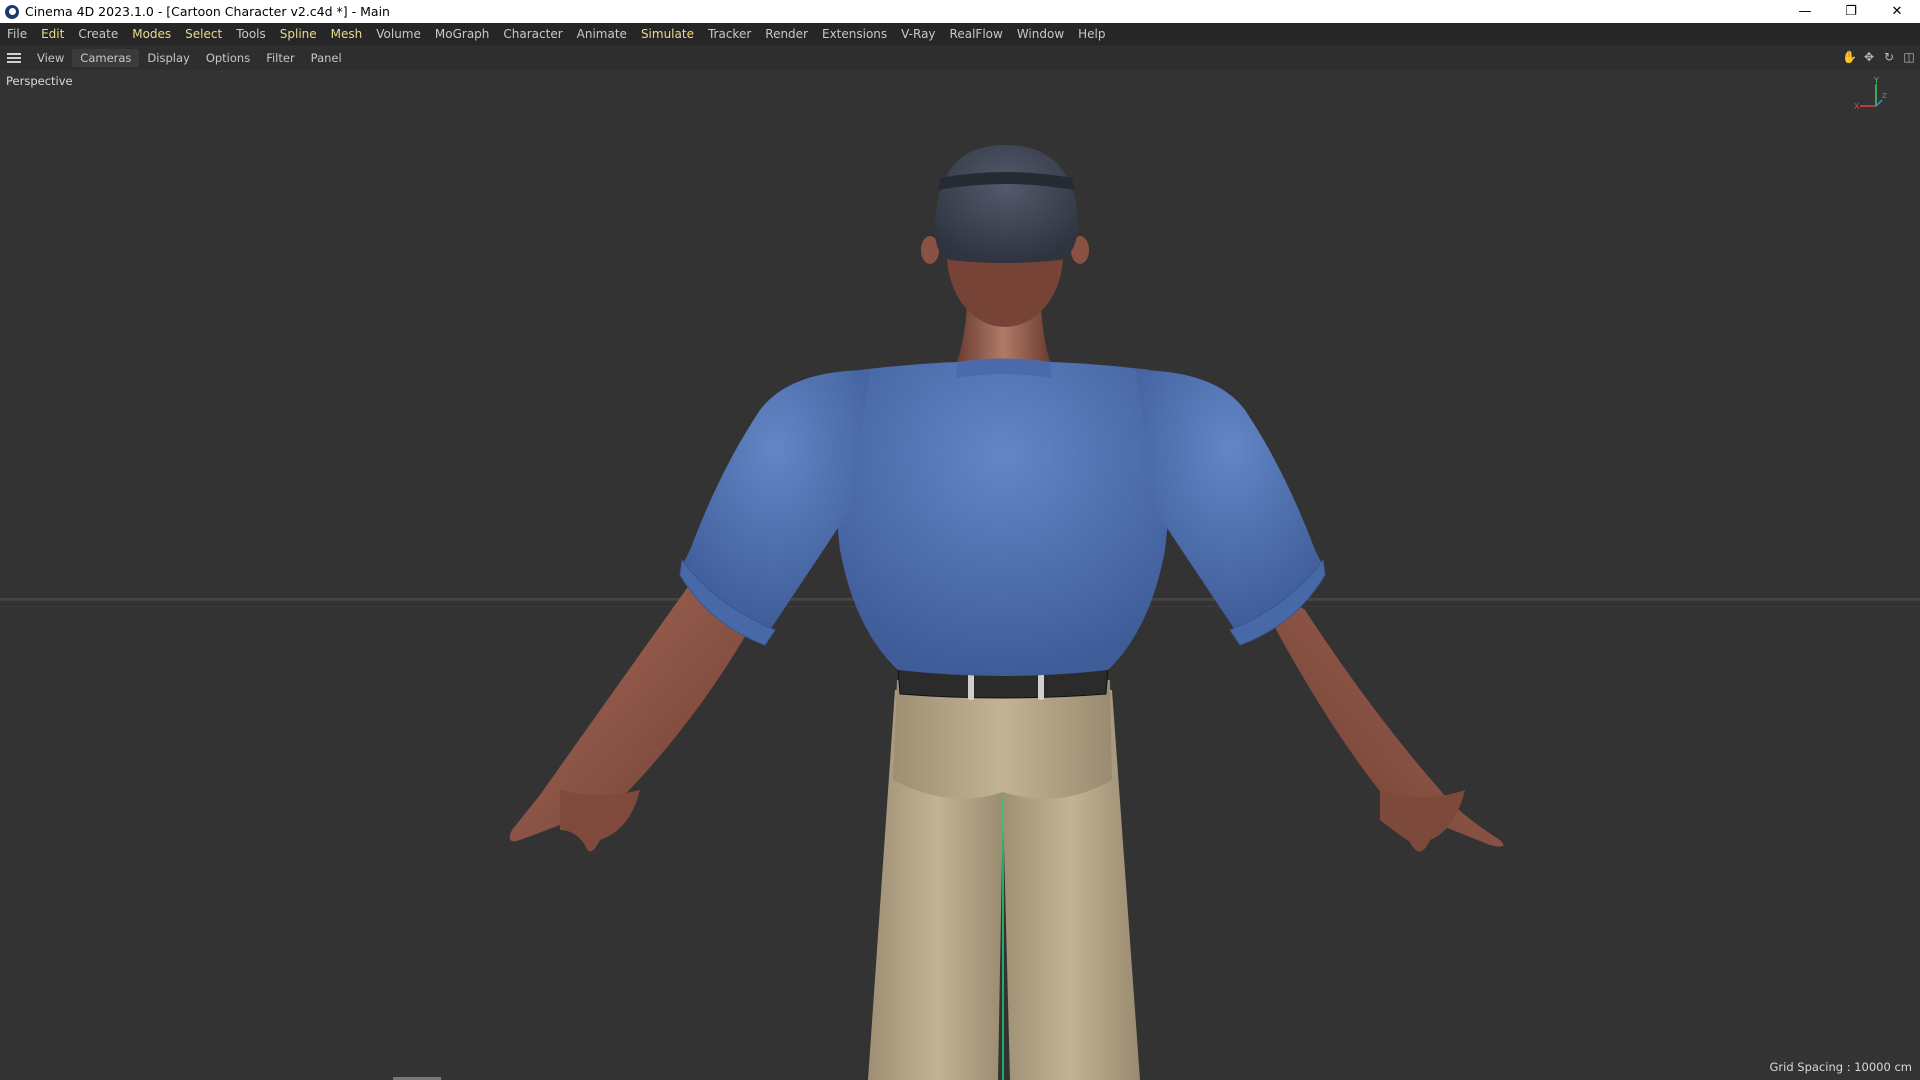 The height and width of the screenshot is (1080, 1920). Describe the element at coordinates (600, 821) in the screenshot. I see `left-hand` at that location.